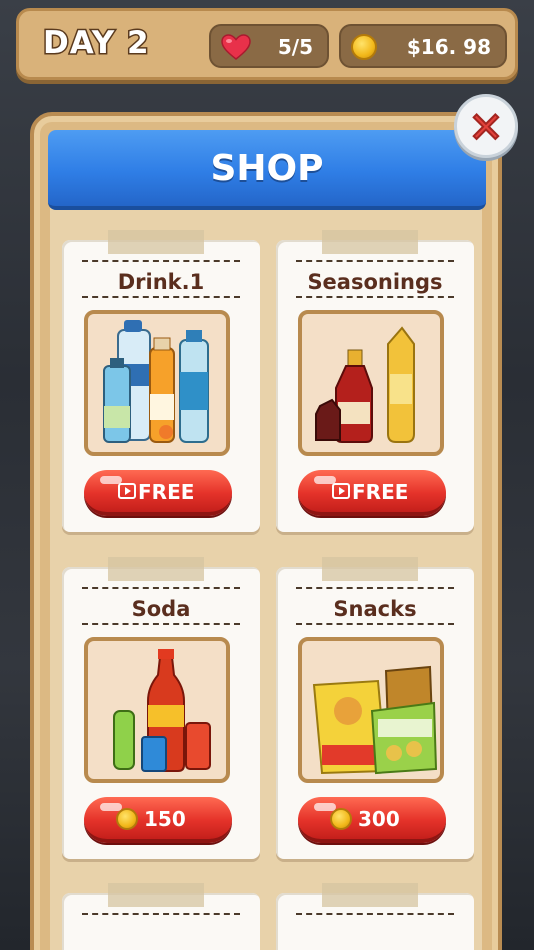 This screenshot has height=950, width=534. What do you see at coordinates (165, 819) in the screenshot?
I see `price-label: 150` at bounding box center [165, 819].